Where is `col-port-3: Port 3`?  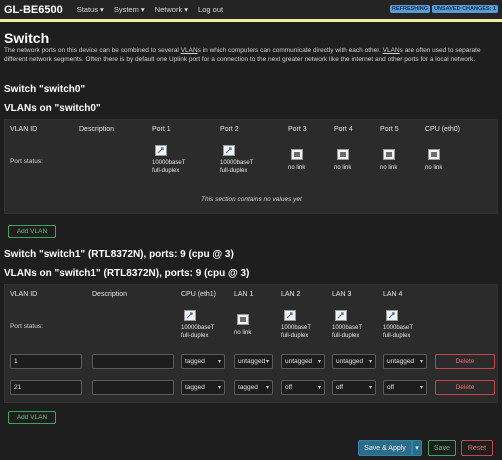 col-port-3: Port 3 is located at coordinates (297, 129).